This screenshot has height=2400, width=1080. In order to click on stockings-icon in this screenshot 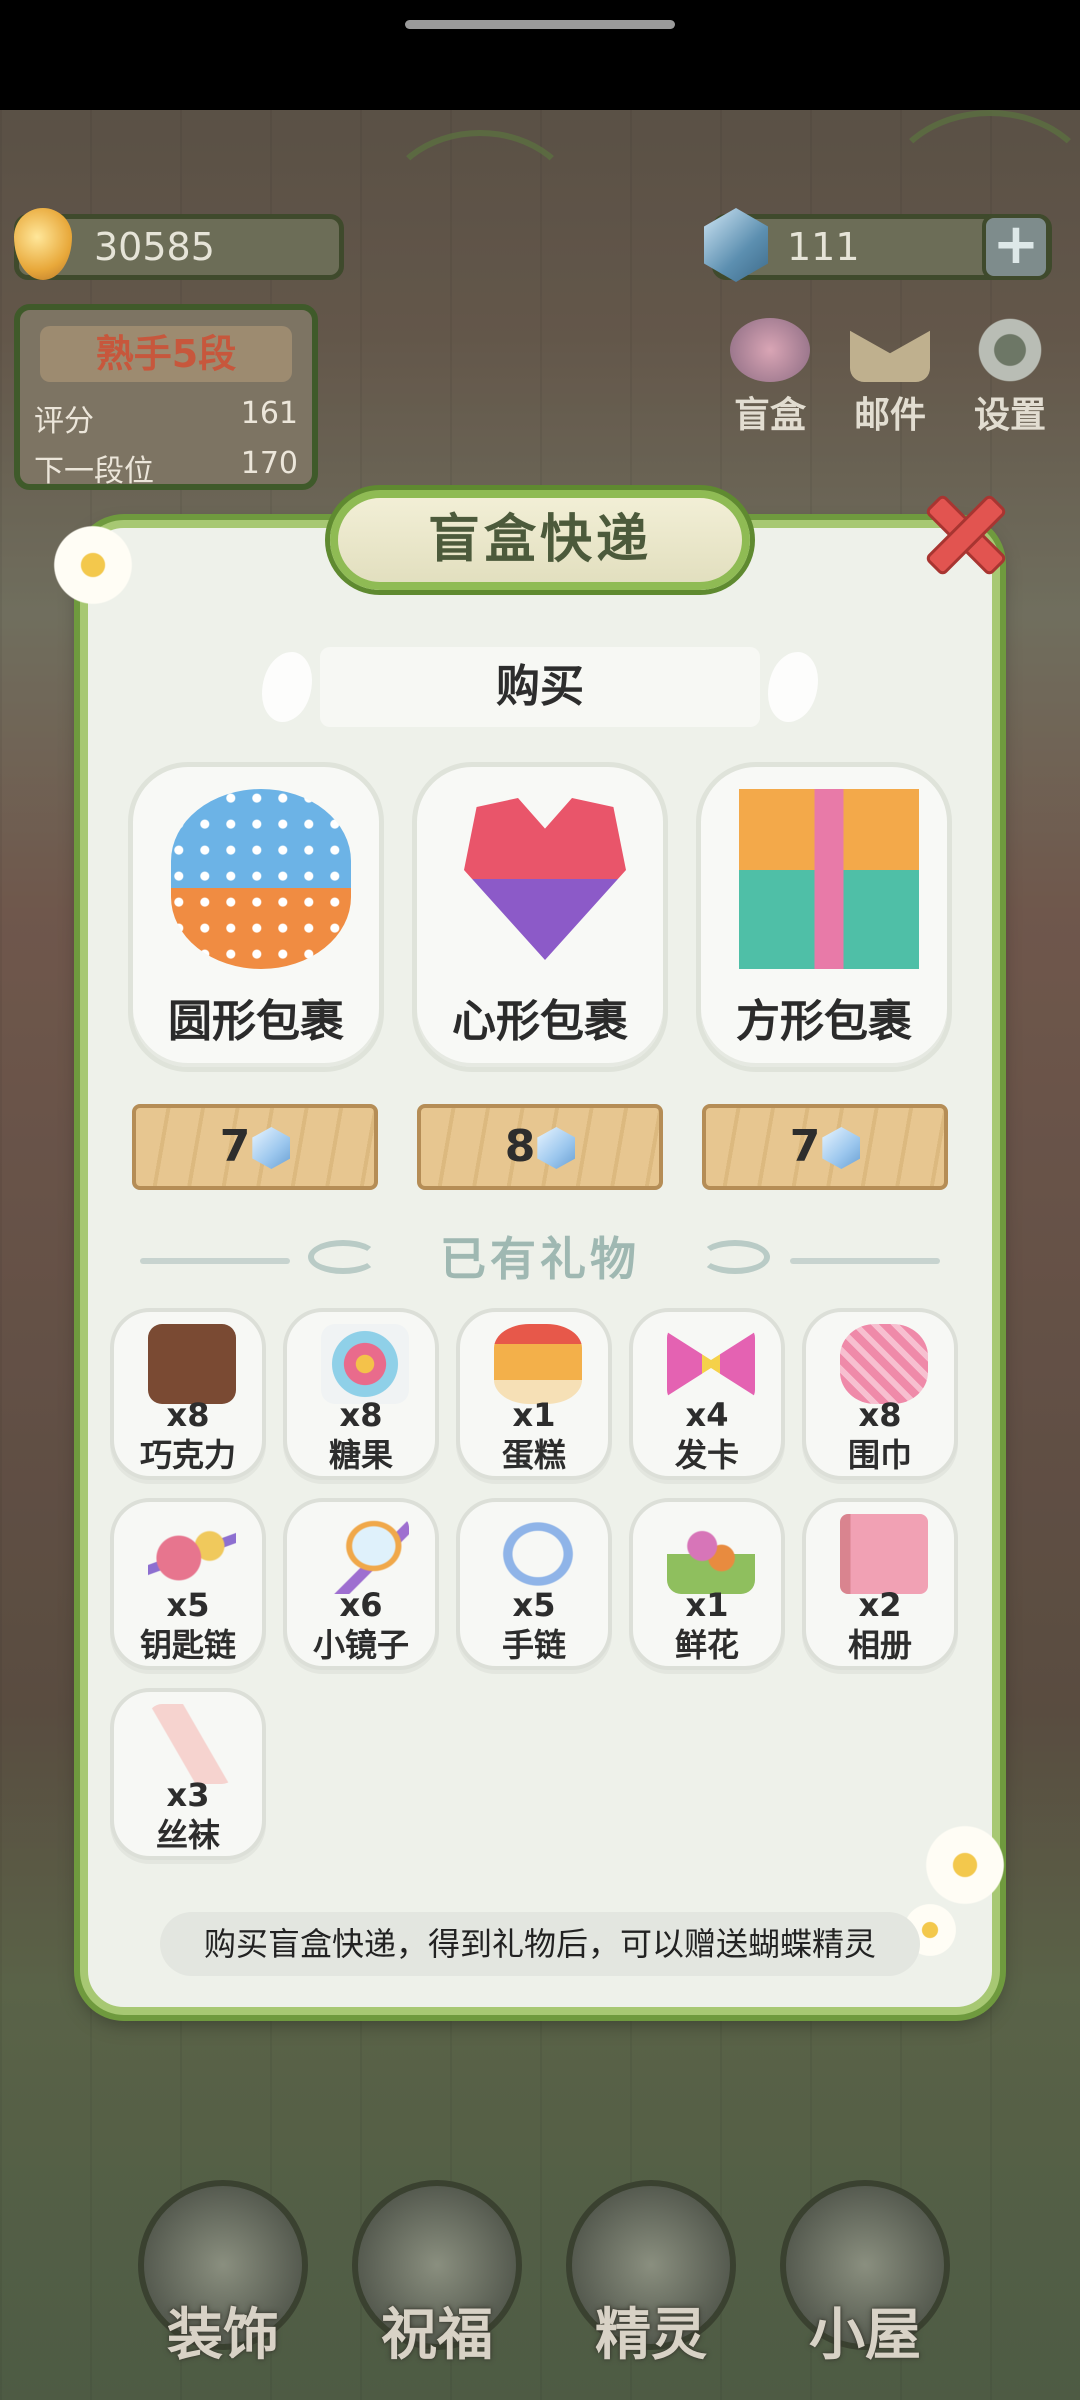, I will do `click(192, 1744)`.